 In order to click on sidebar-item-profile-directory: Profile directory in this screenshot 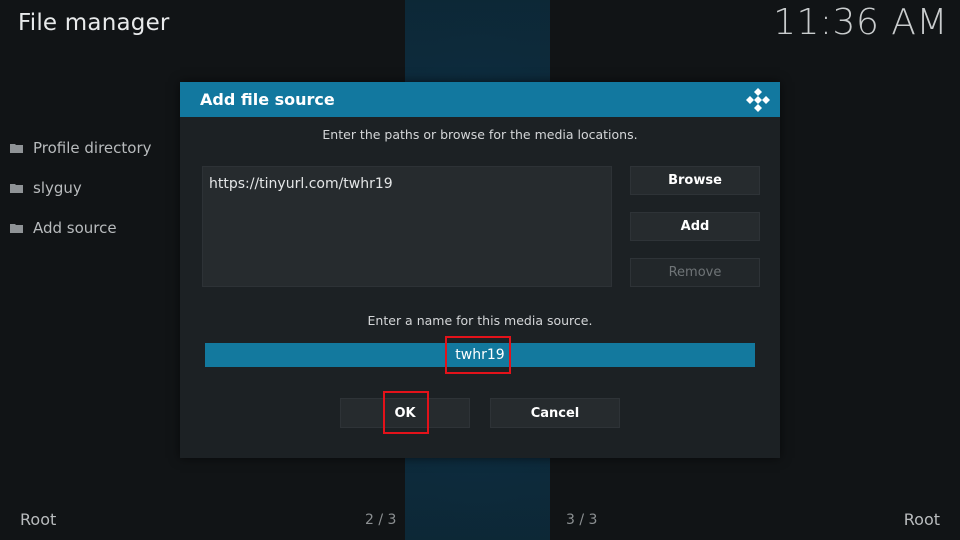, I will do `click(81, 148)`.